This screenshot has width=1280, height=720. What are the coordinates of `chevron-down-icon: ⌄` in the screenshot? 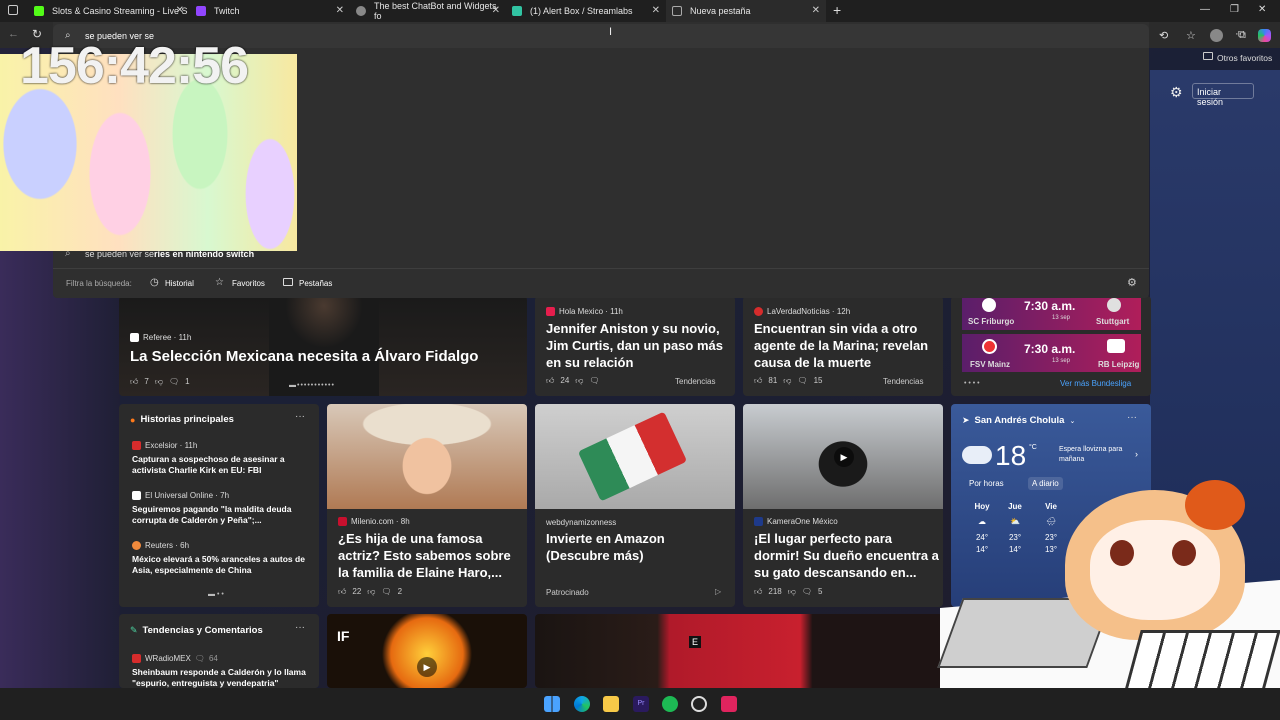 It's located at (1072, 421).